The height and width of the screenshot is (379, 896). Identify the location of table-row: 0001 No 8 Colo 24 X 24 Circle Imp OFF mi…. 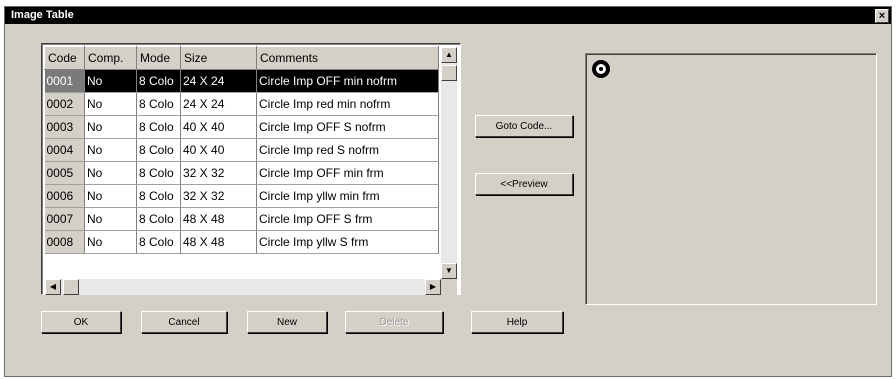
(241, 81).